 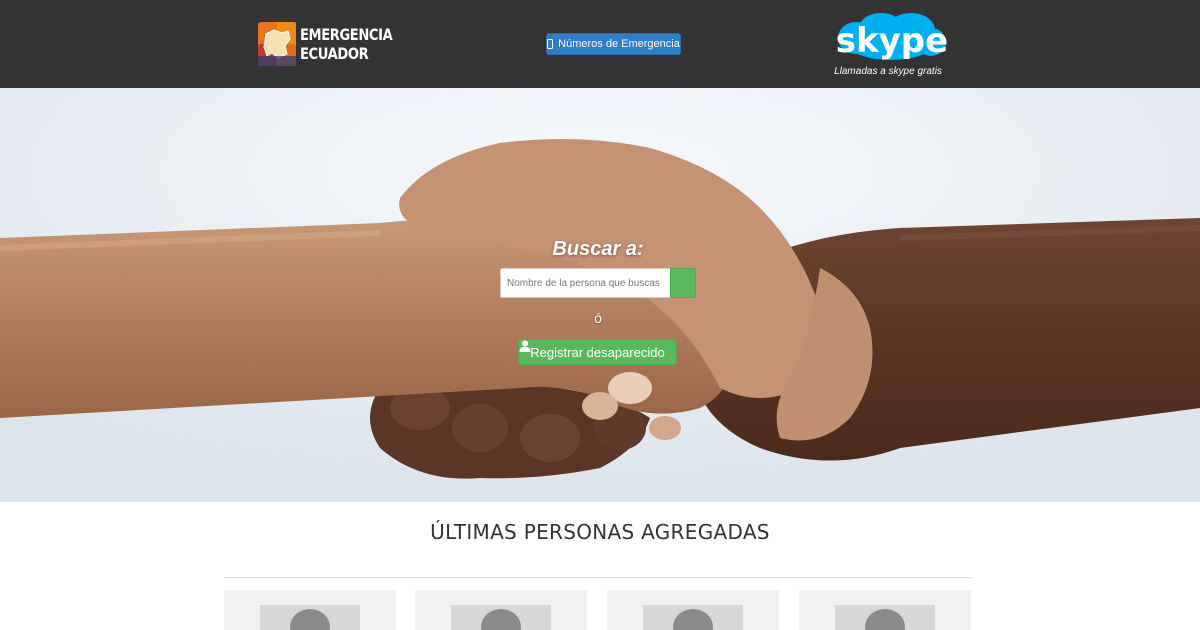 What do you see at coordinates (346, 34) in the screenshot?
I see `logo-line-1: EMERGENCIA` at bounding box center [346, 34].